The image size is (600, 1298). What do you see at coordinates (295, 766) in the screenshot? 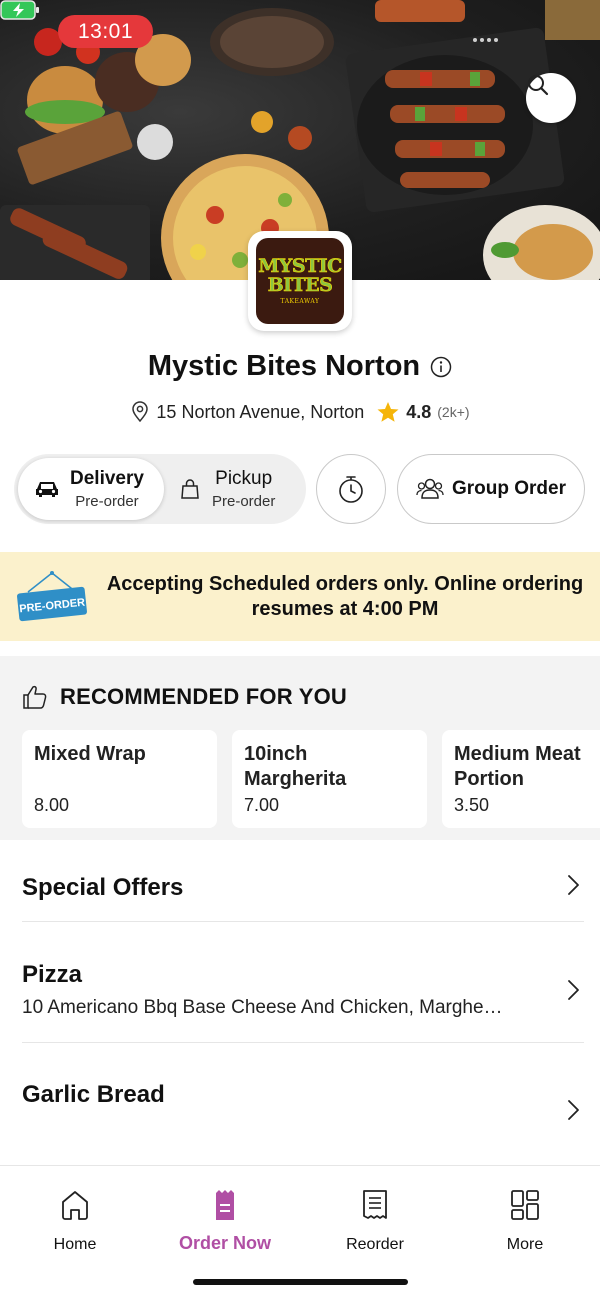
I see `item-name: 10inch Margherita` at bounding box center [295, 766].